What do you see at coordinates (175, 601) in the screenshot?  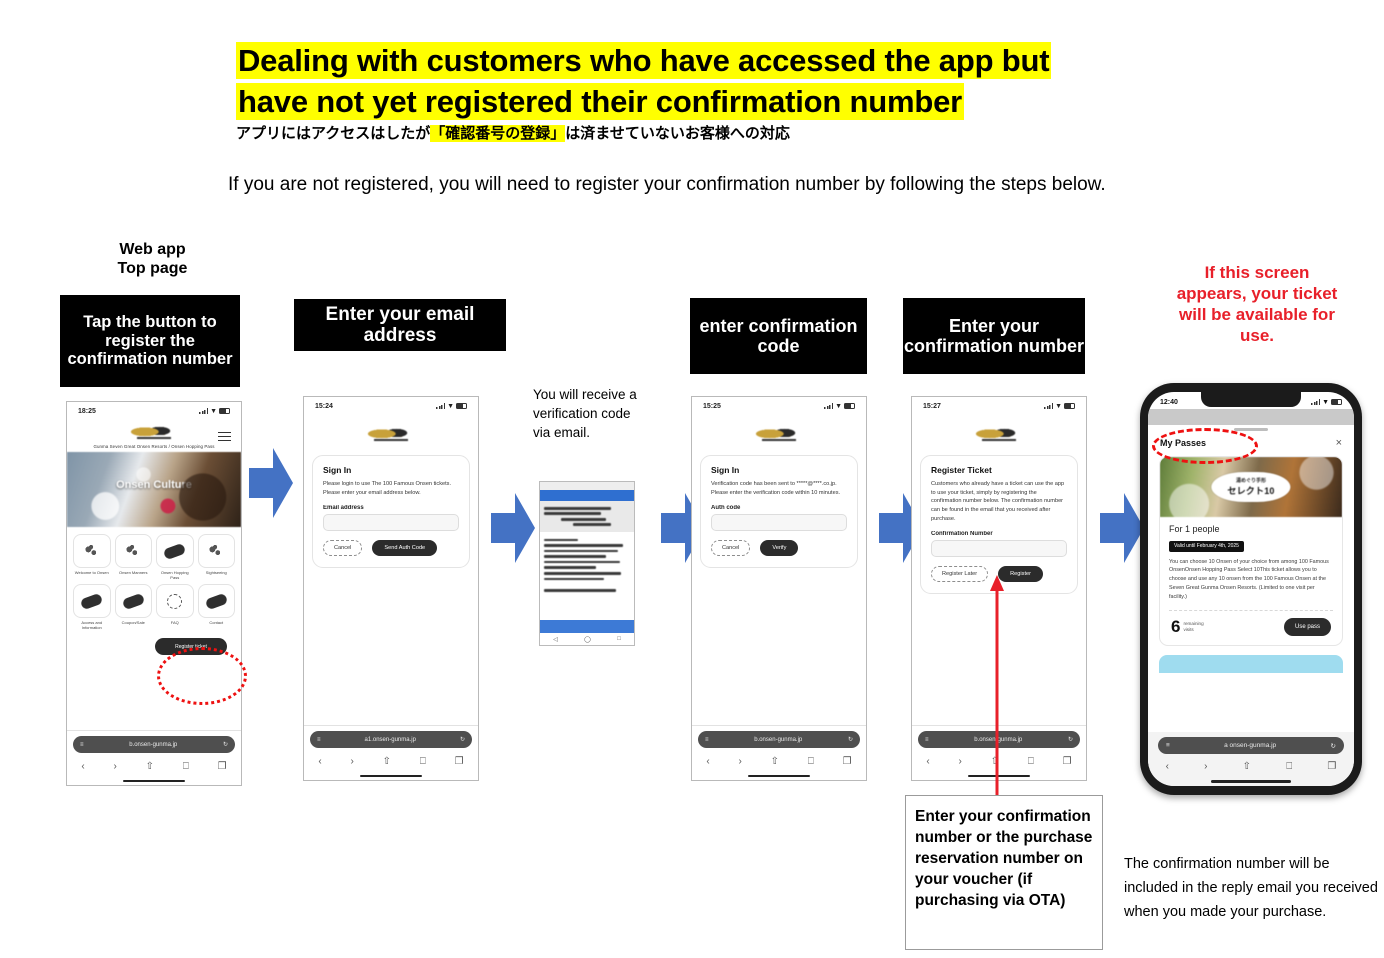 I see `faq-icon` at bounding box center [175, 601].